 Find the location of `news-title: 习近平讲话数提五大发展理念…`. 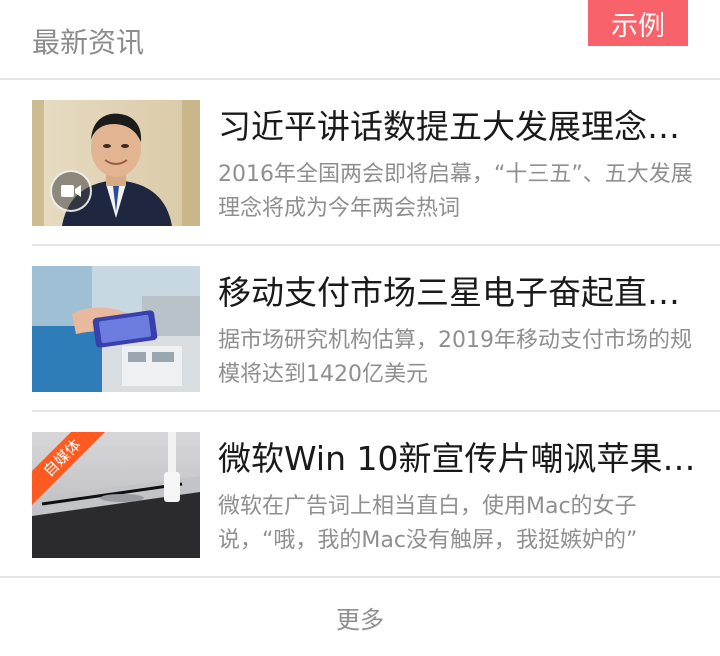

news-title: 习近平讲话数提五大发展理念… is located at coordinates (458, 127).